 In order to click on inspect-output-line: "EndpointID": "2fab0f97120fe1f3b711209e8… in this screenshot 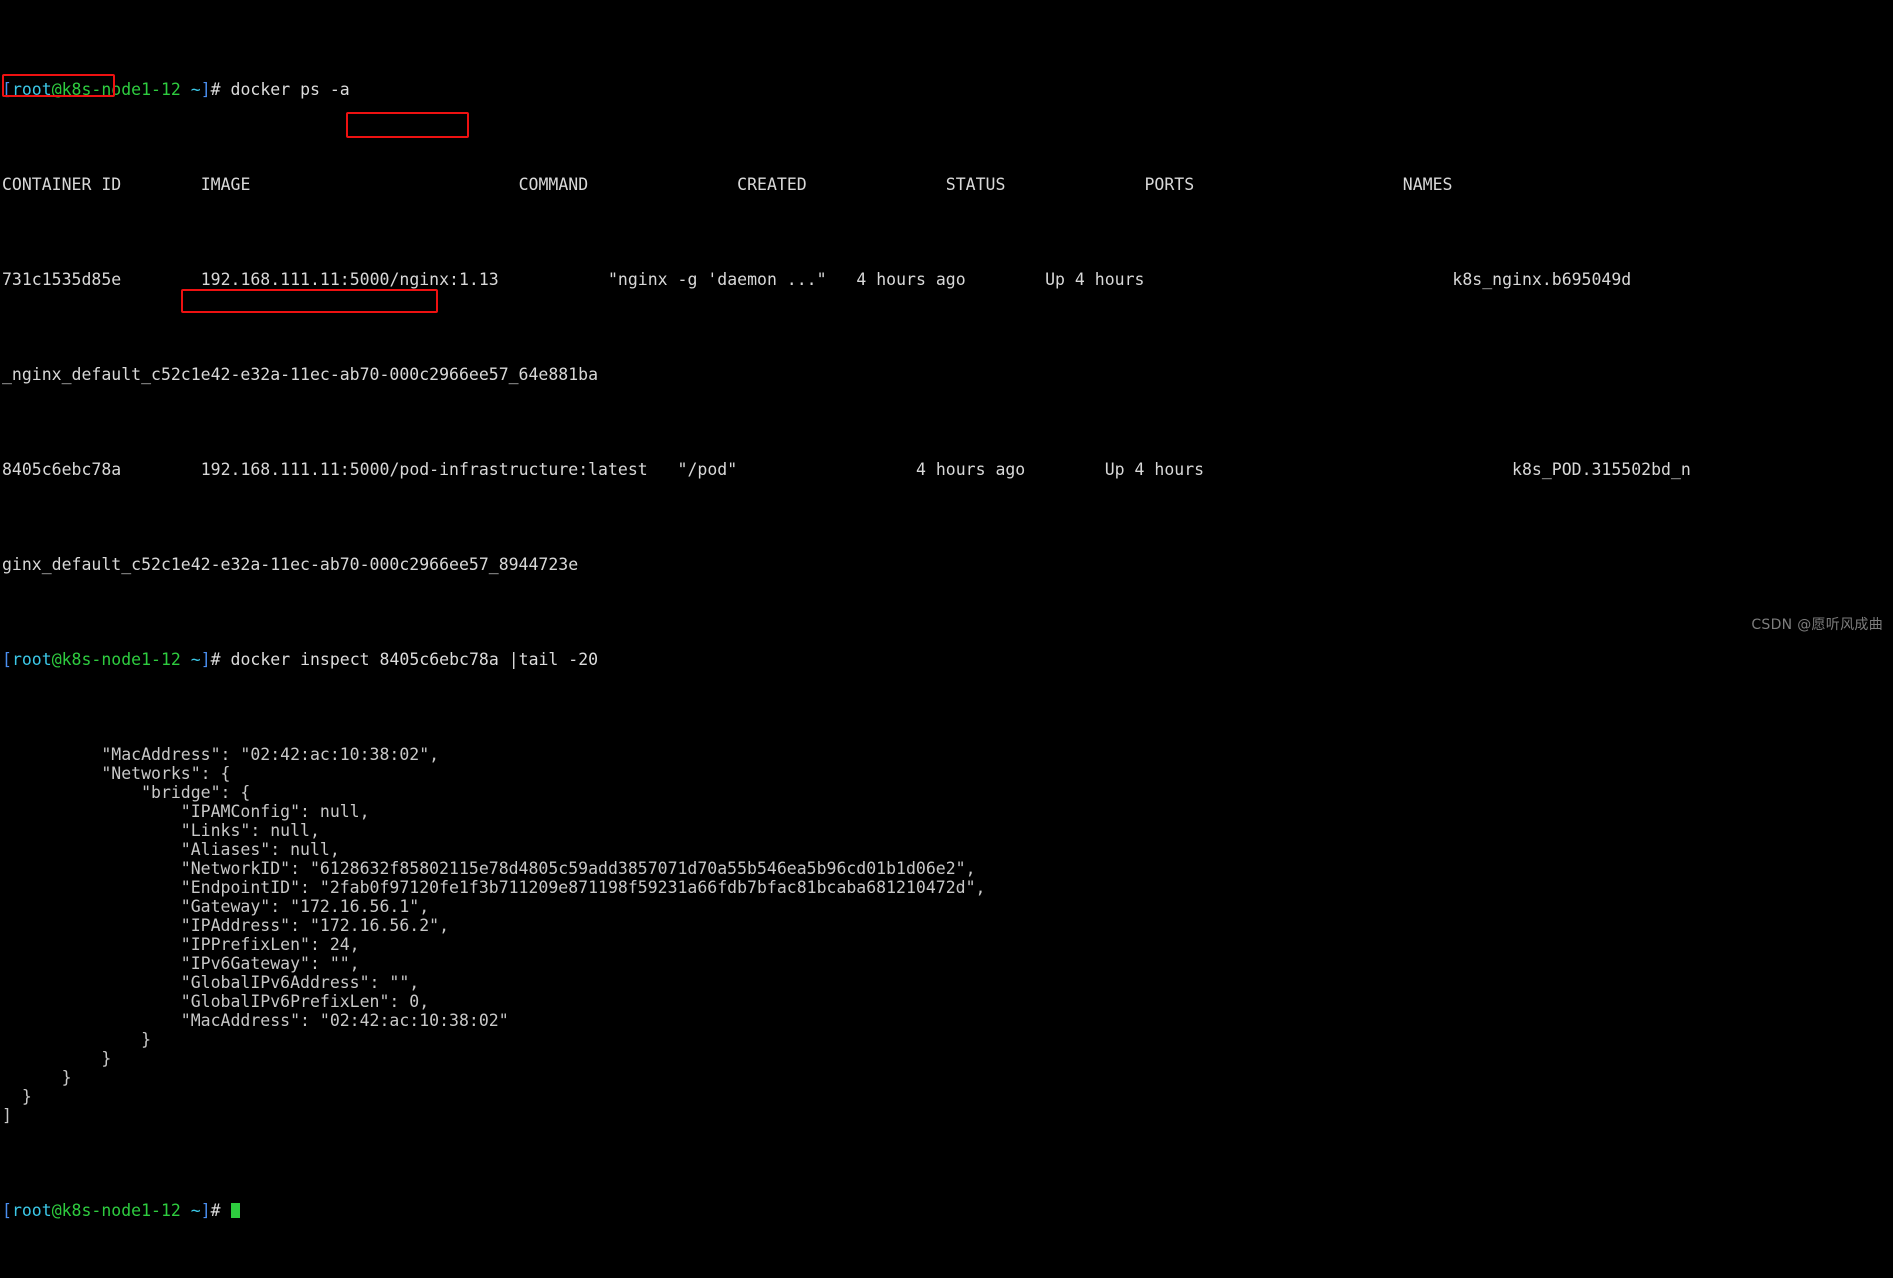, I will do `click(947, 887)`.